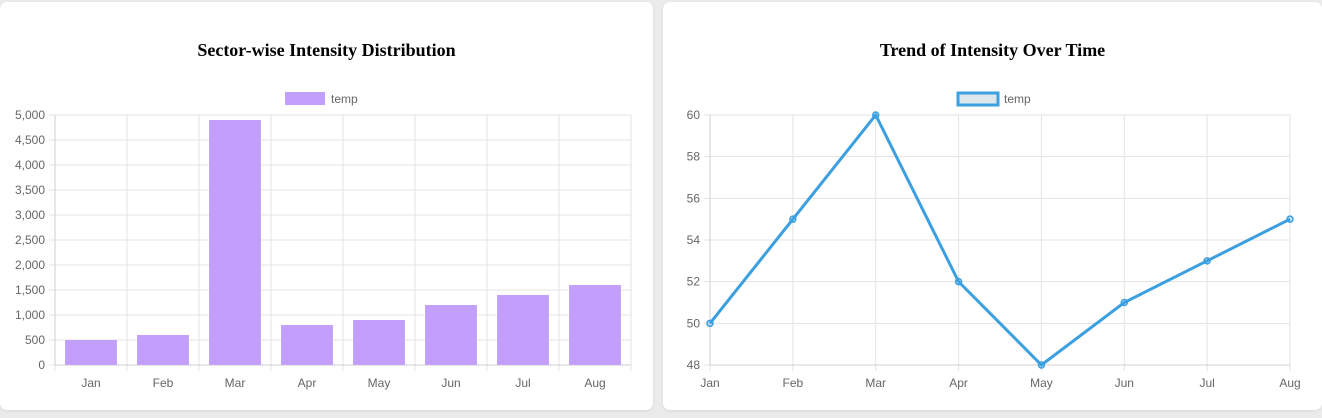 The image size is (1322, 418). I want to click on y-tick-label: 58, so click(694, 157).